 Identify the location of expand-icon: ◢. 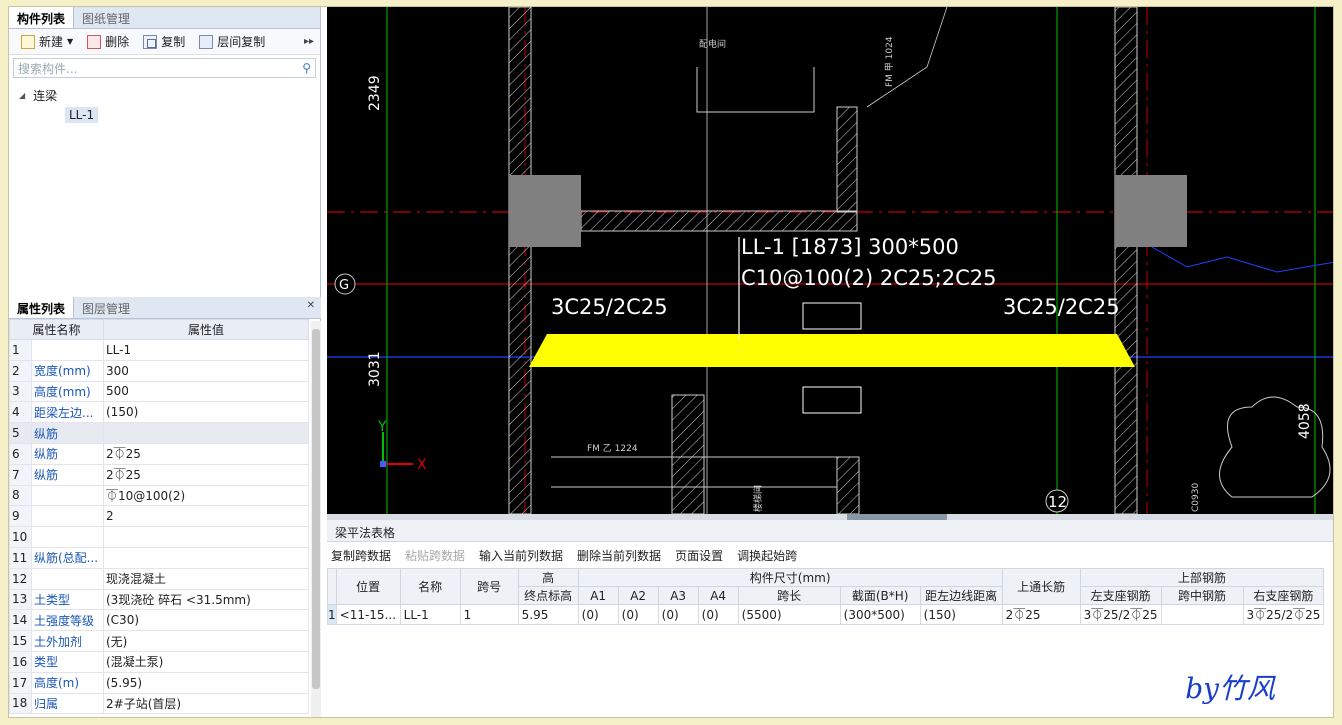
(22, 95).